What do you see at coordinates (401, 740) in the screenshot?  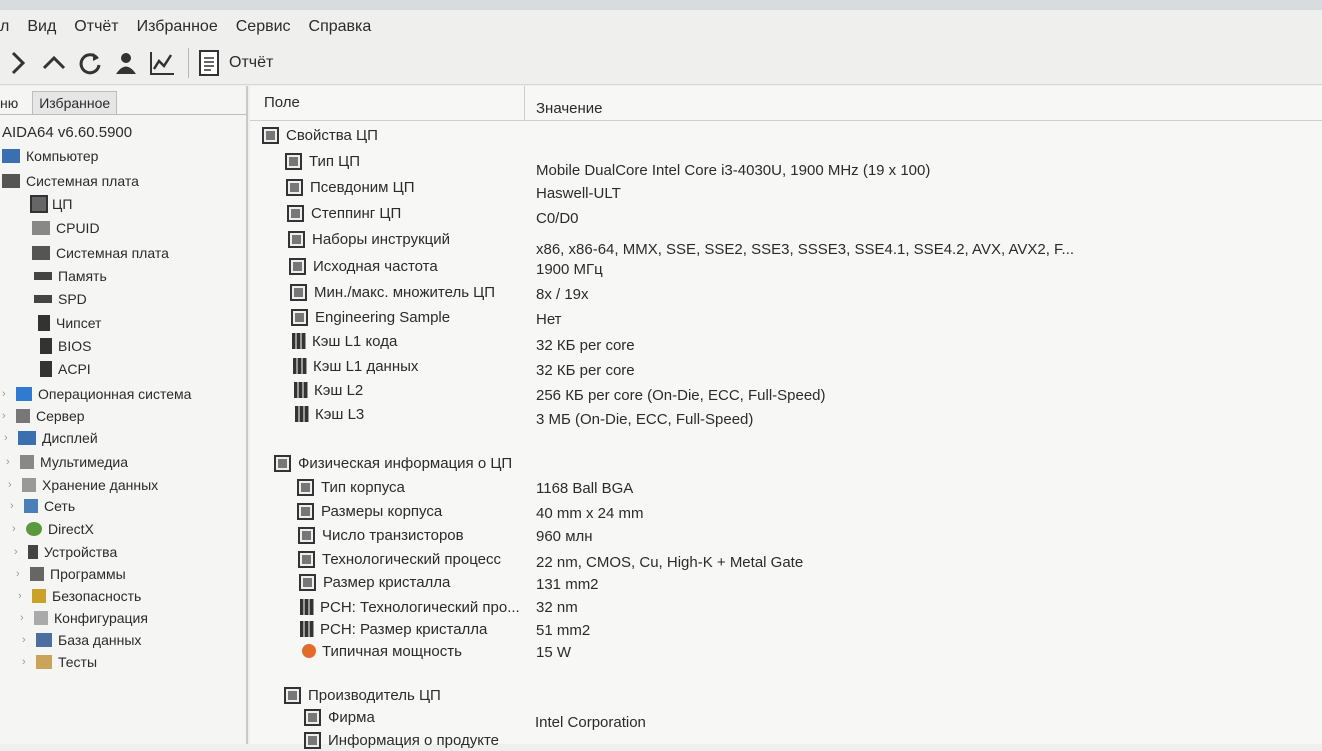 I see `table-row: Информация о продукте` at bounding box center [401, 740].